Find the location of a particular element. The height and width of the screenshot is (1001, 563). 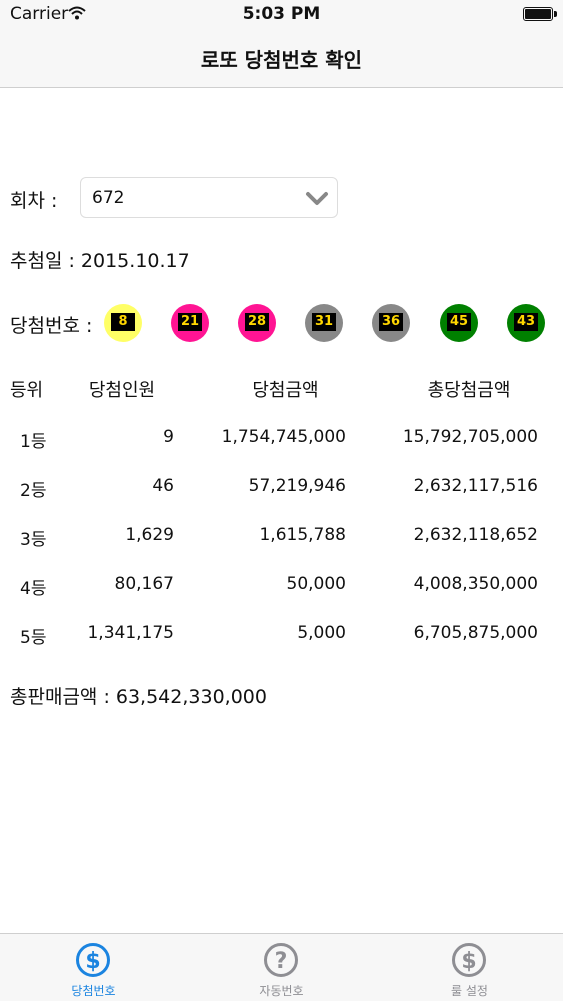

draw-date: 추첨일 : 2015.10.17 is located at coordinates (100, 261).